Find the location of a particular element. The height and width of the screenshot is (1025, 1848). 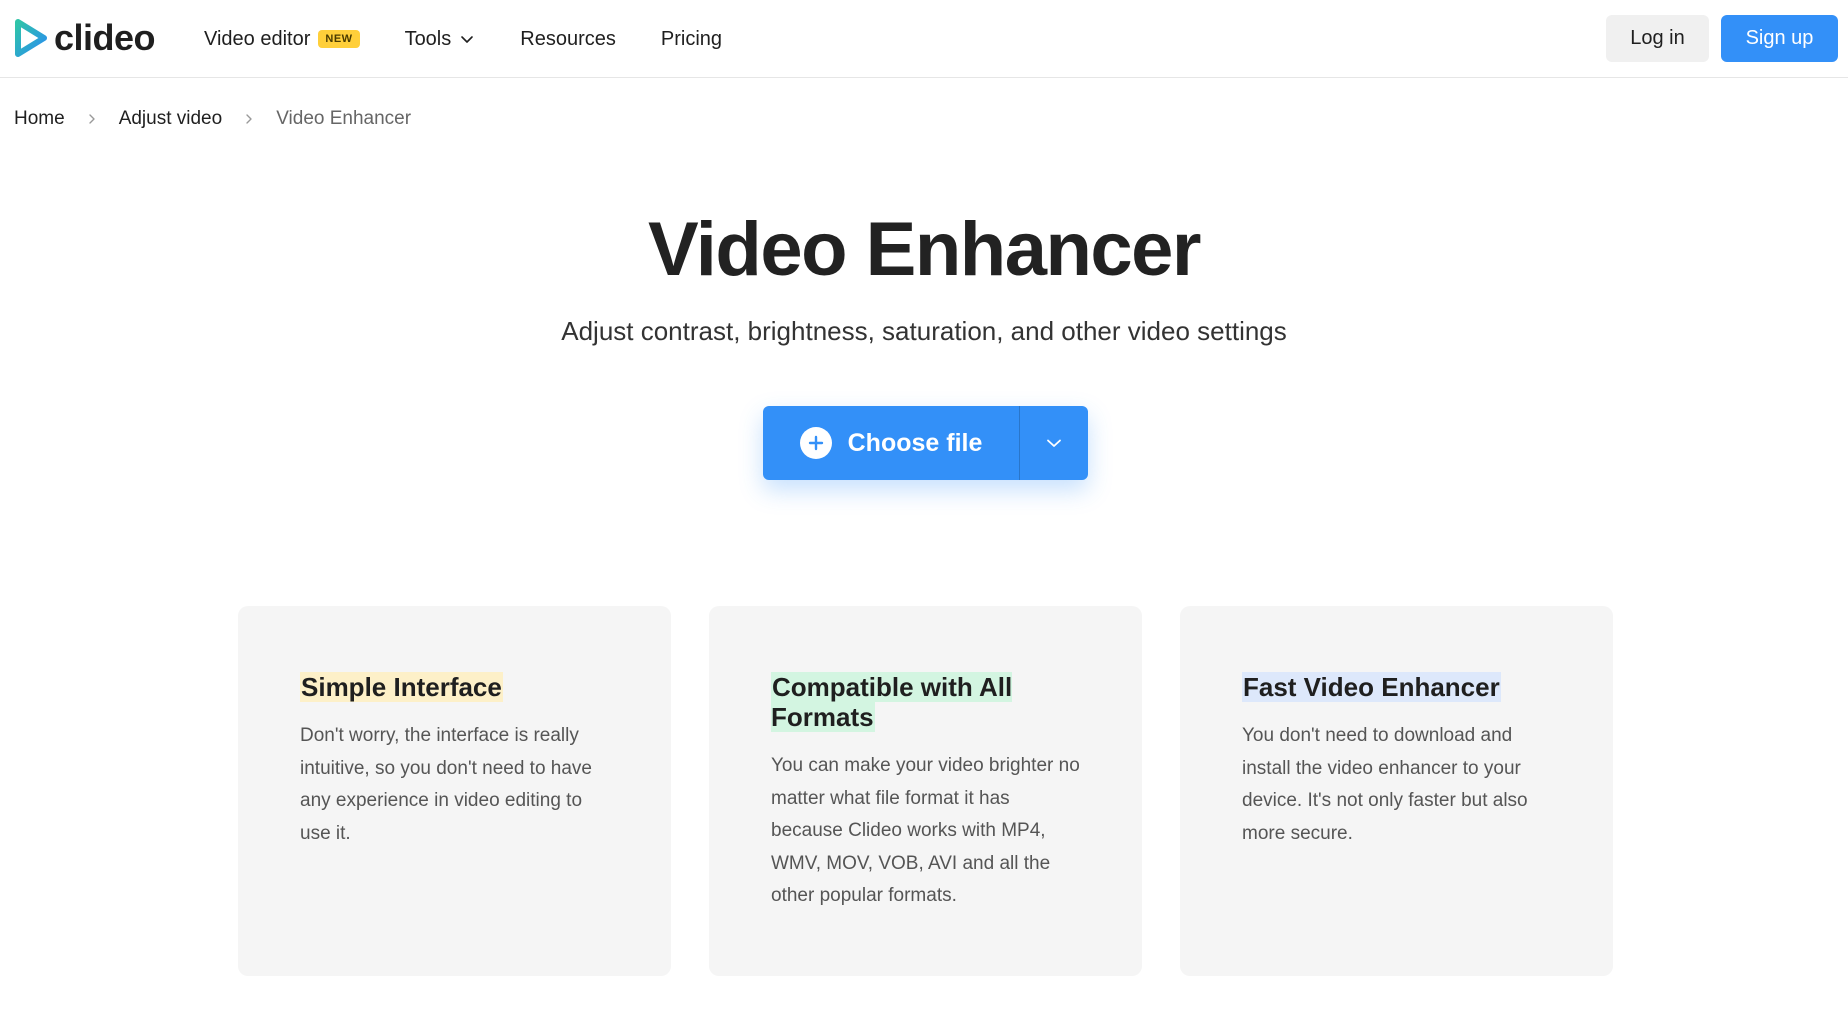

nav-pricing-label: Pricing is located at coordinates (691, 38).